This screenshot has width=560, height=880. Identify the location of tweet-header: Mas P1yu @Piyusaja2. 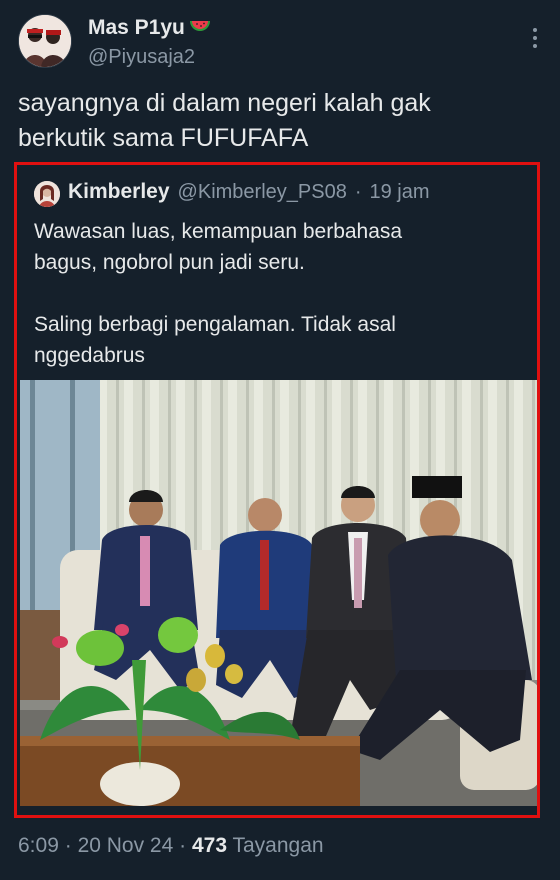
(280, 44).